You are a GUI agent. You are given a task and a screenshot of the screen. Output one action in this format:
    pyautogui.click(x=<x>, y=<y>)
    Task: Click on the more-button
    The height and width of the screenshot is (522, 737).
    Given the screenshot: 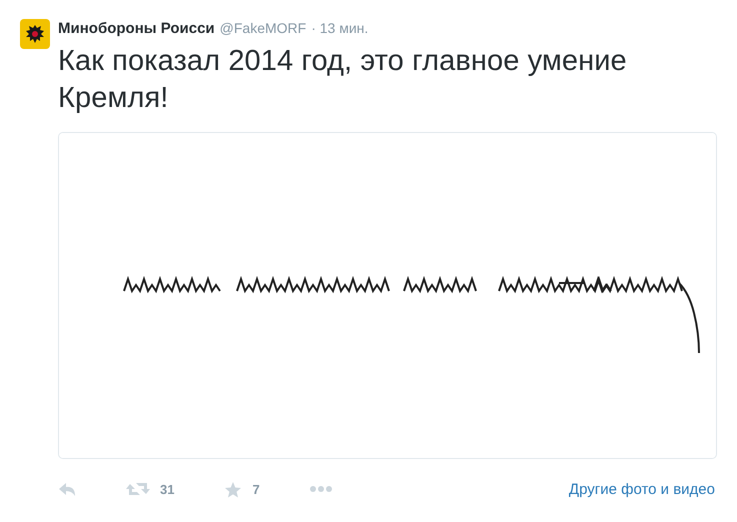 What is the action you would take?
    pyautogui.click(x=321, y=489)
    